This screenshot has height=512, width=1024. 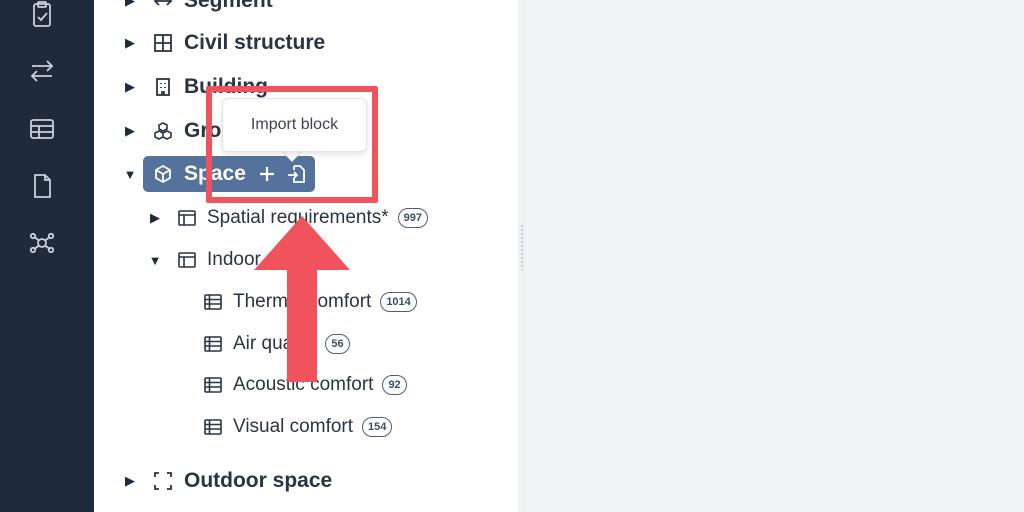 I want to click on tree-item-label: Visual comfort, so click(x=293, y=426).